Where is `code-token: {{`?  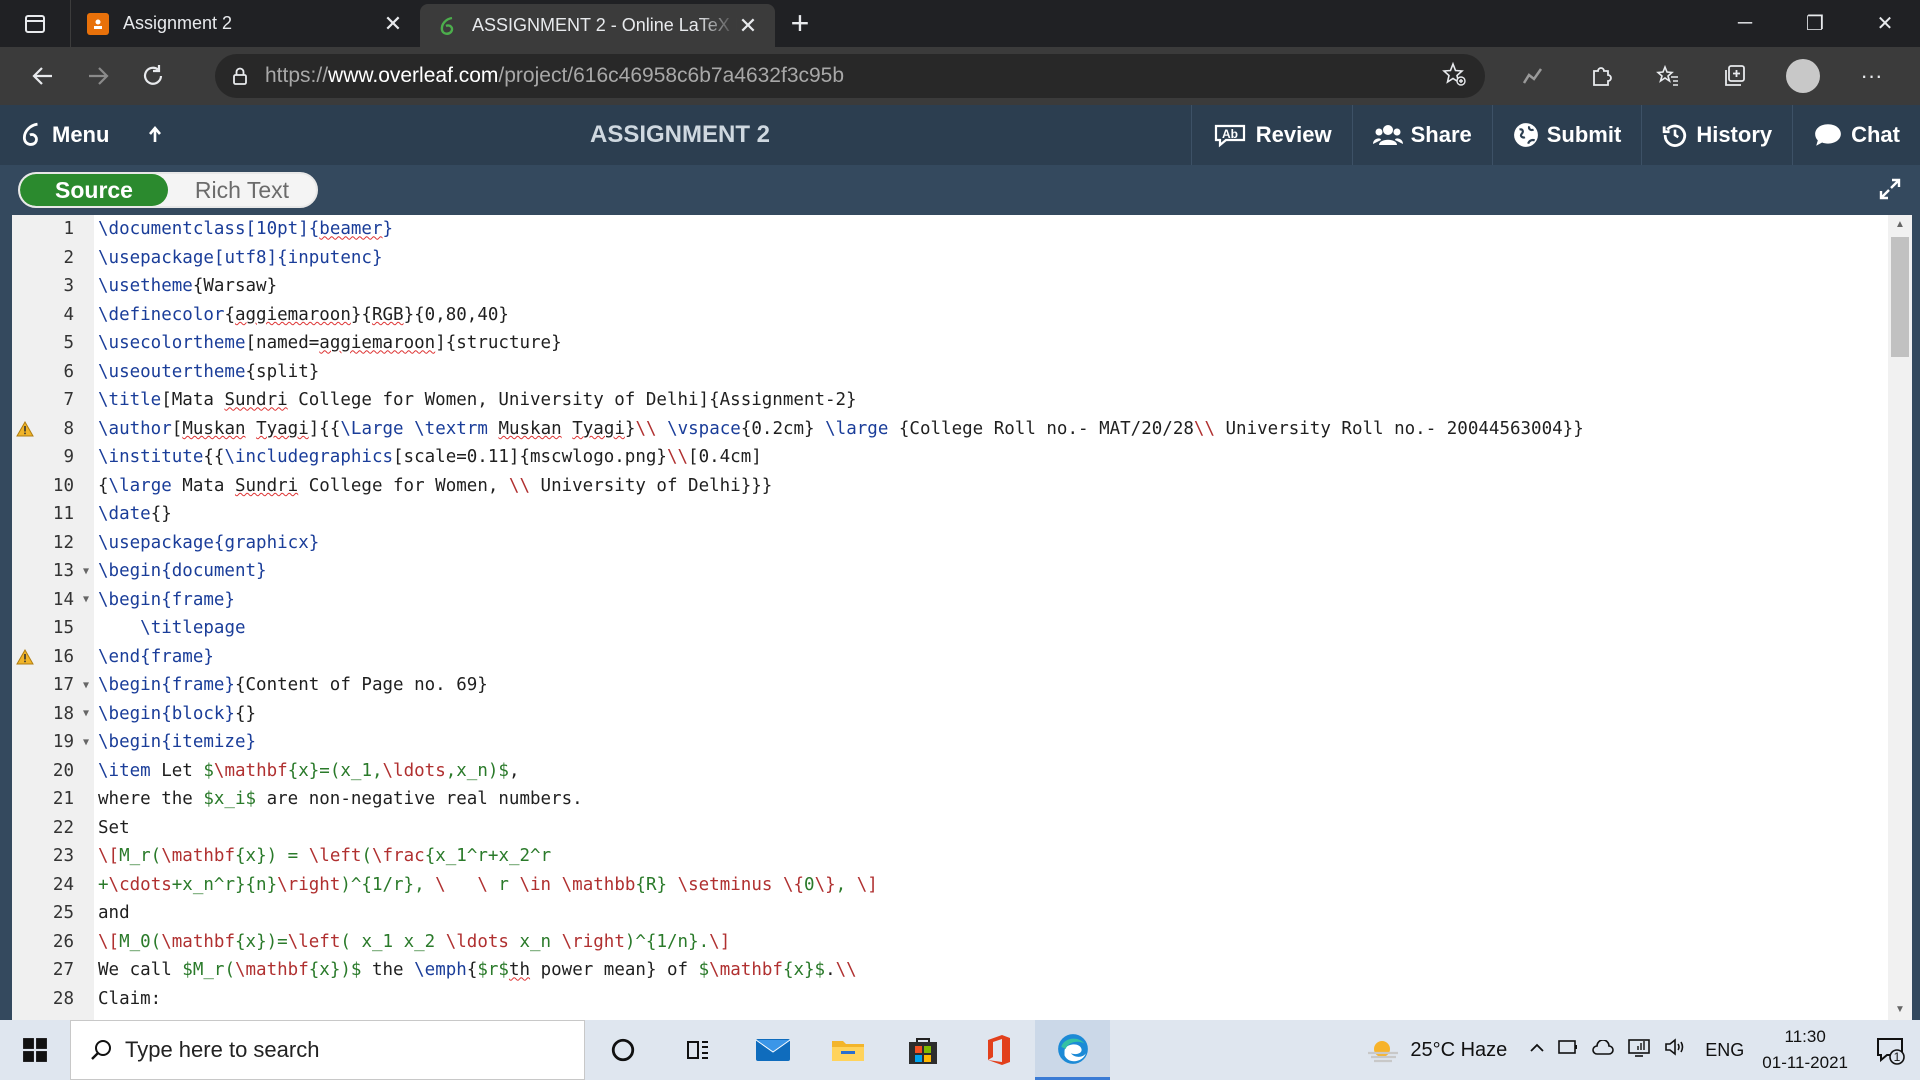 code-token: {{ is located at coordinates (214, 457).